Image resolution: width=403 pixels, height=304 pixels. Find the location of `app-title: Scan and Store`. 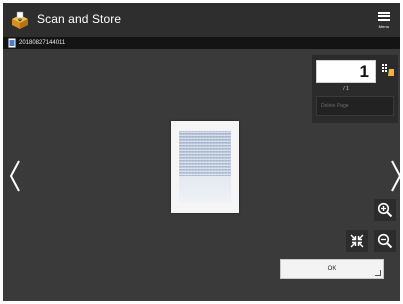

app-title: Scan and Store is located at coordinates (79, 19).